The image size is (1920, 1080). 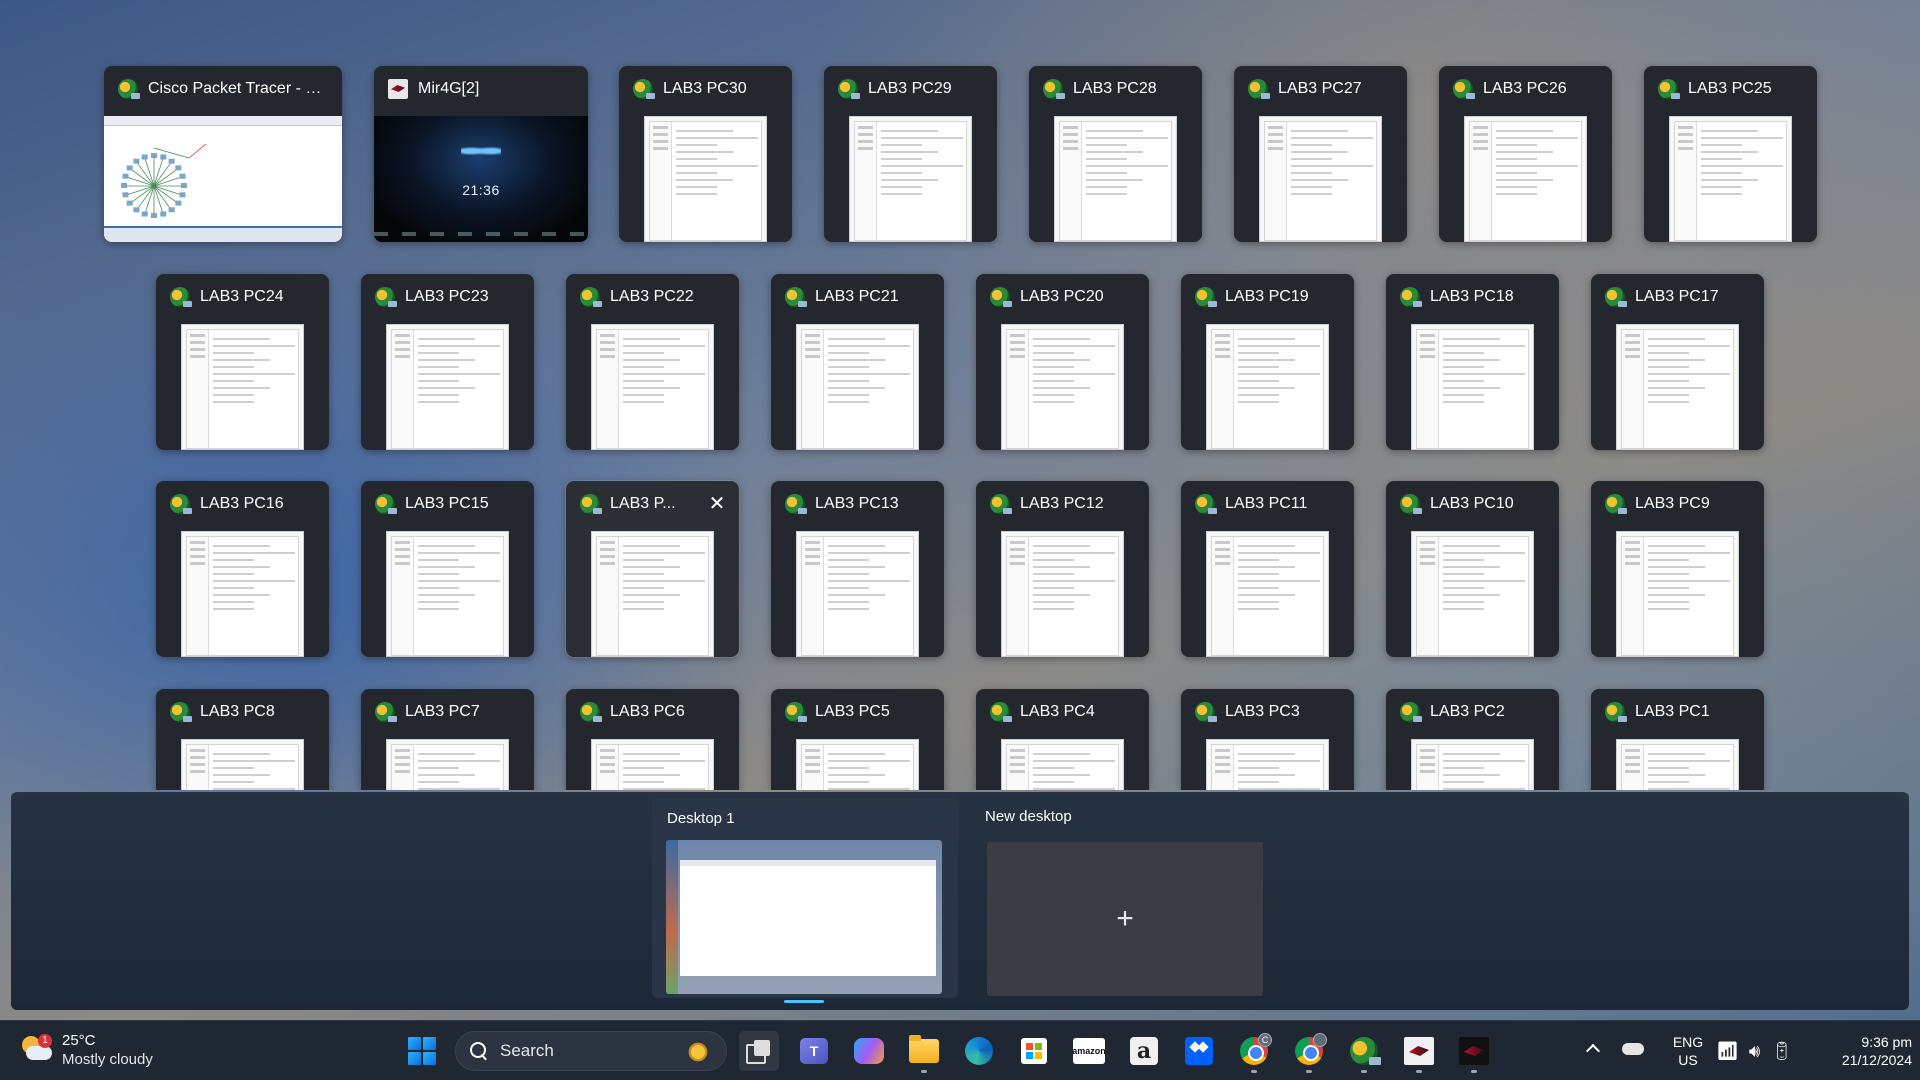 I want to click on battery-icon: 🔋︎, so click(x=1782, y=1051).